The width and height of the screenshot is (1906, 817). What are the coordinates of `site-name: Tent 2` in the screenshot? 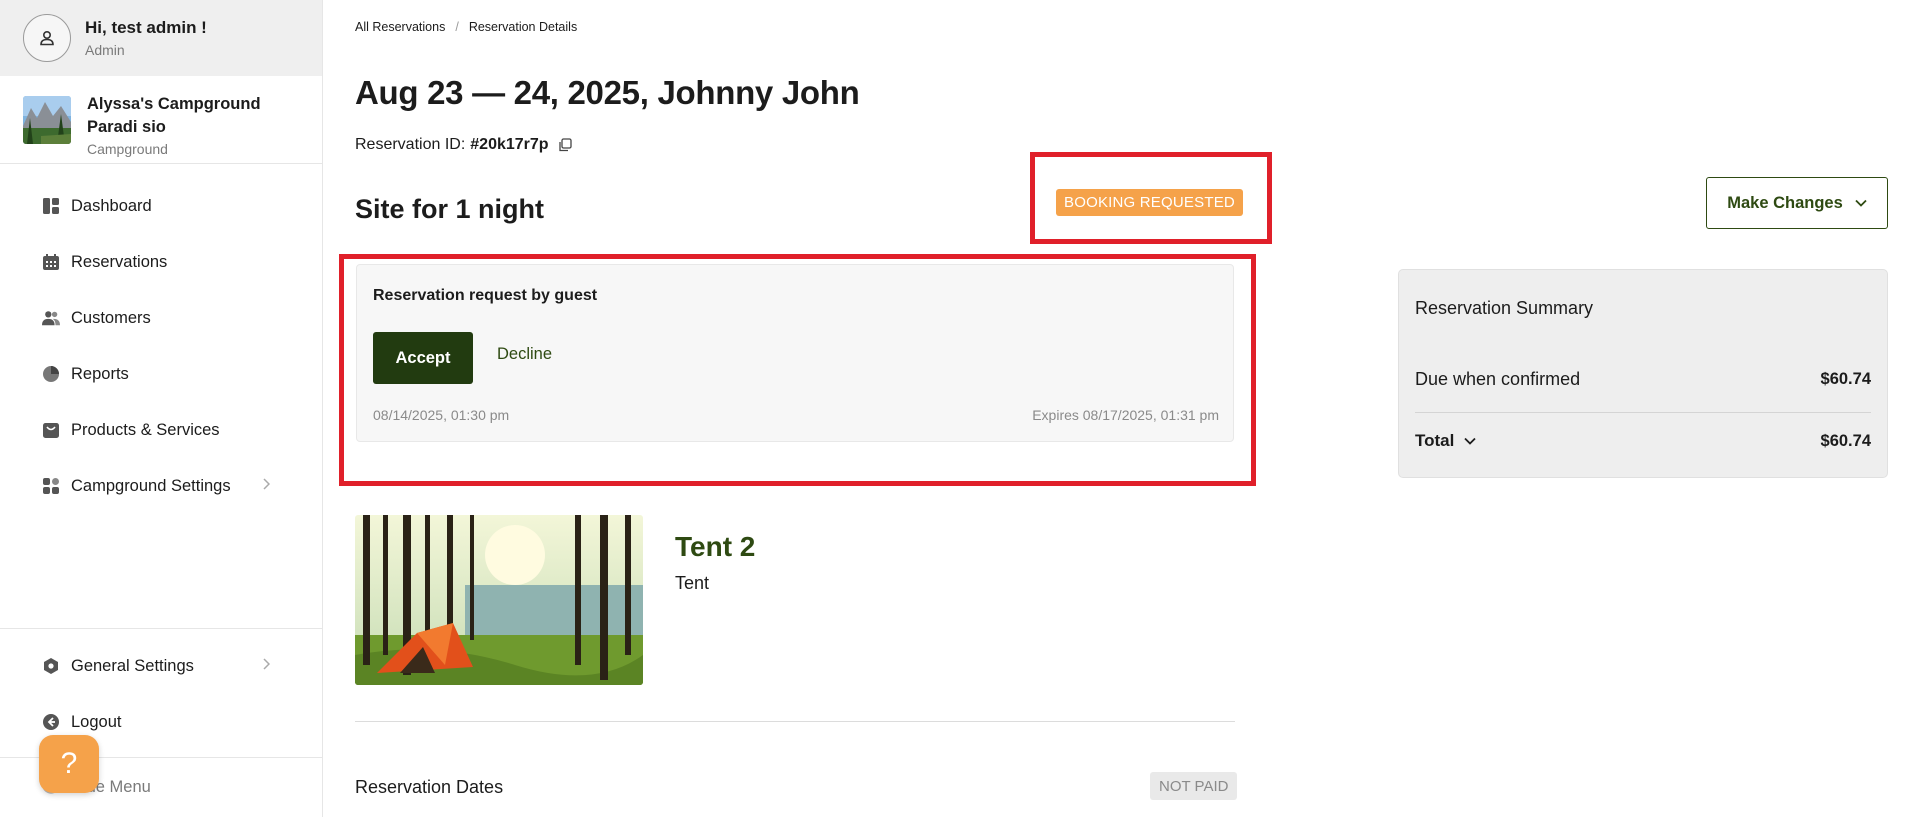 It's located at (715, 547).